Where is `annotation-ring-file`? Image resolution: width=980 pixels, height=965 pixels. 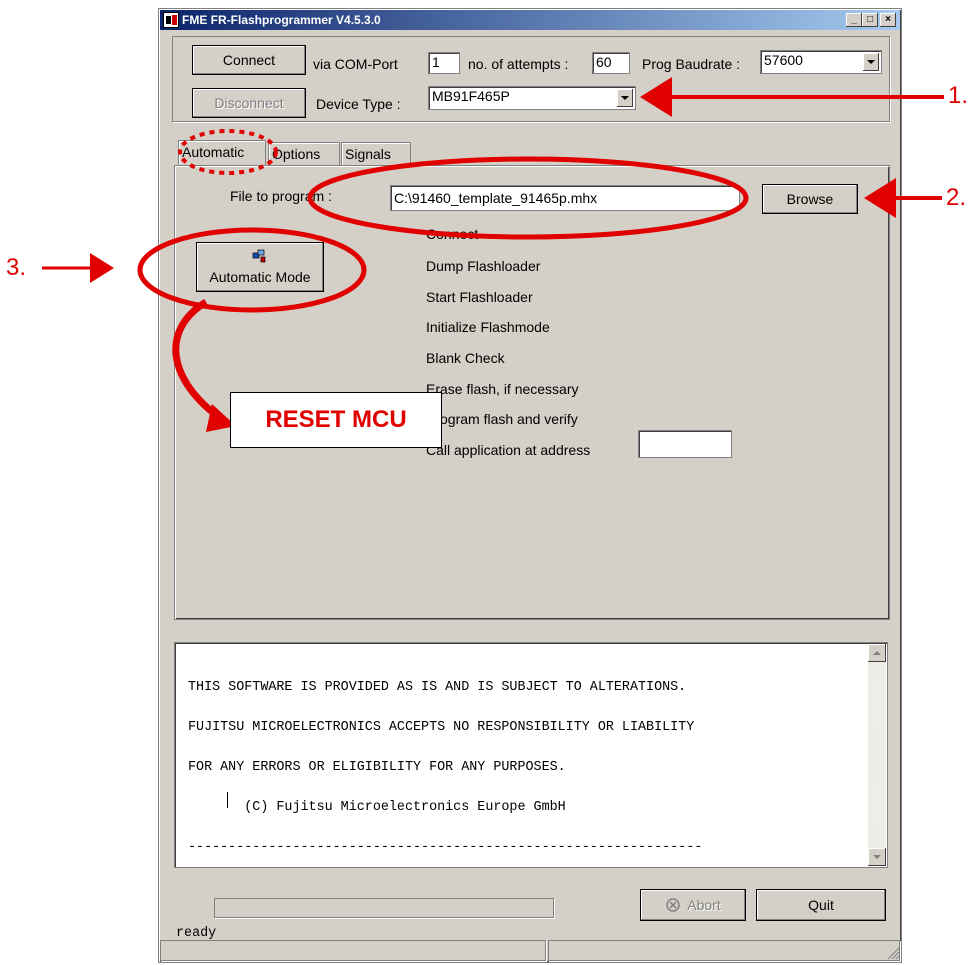 annotation-ring-file is located at coordinates (528, 198).